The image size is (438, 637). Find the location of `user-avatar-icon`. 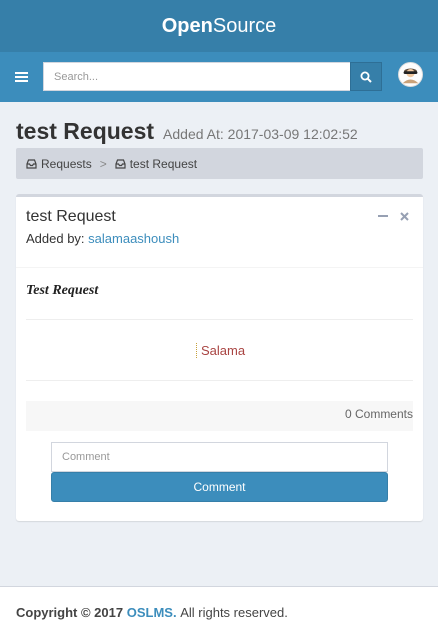

user-avatar-icon is located at coordinates (410, 74).